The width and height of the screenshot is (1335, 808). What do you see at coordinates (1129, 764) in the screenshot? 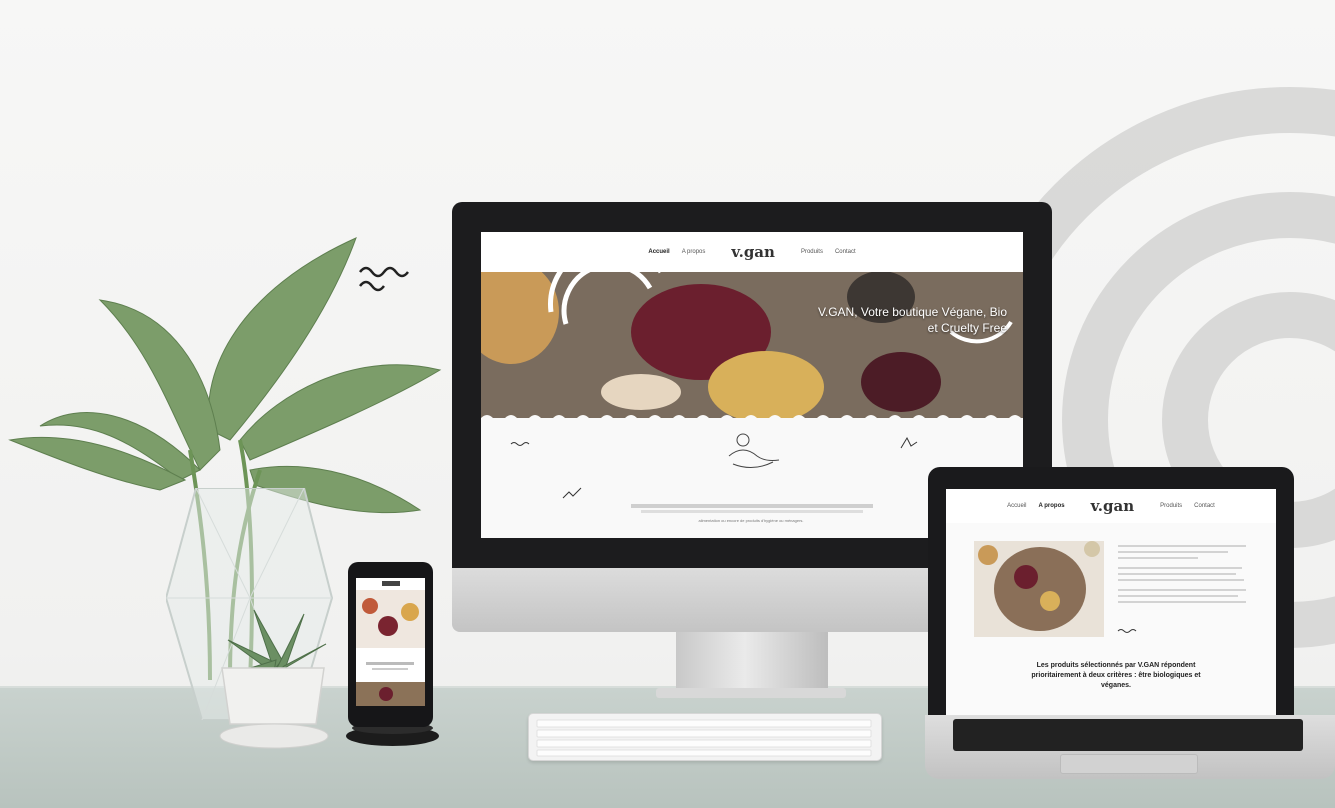
I see `laptop-trackpad` at bounding box center [1129, 764].